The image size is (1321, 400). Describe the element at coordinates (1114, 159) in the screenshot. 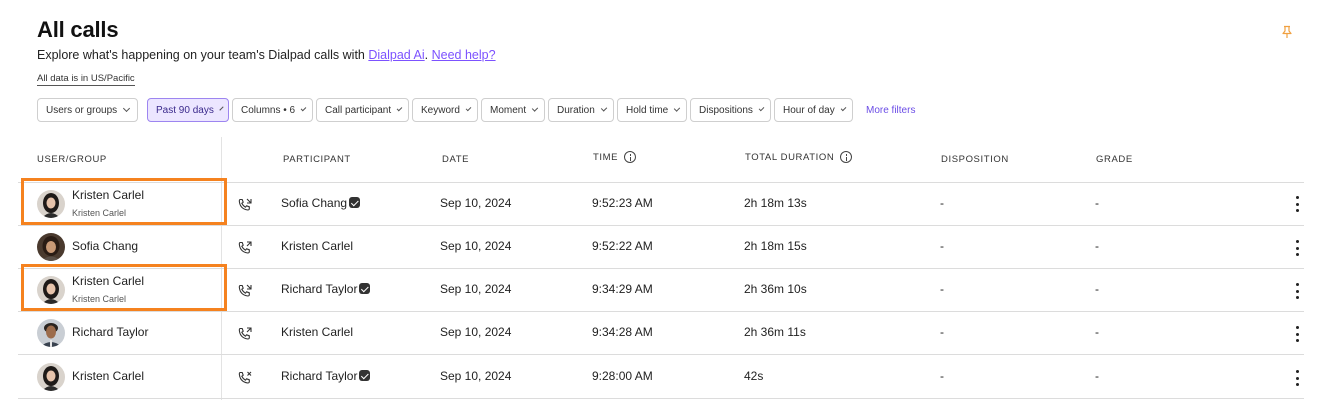

I see `header-grade: GRADE` at that location.